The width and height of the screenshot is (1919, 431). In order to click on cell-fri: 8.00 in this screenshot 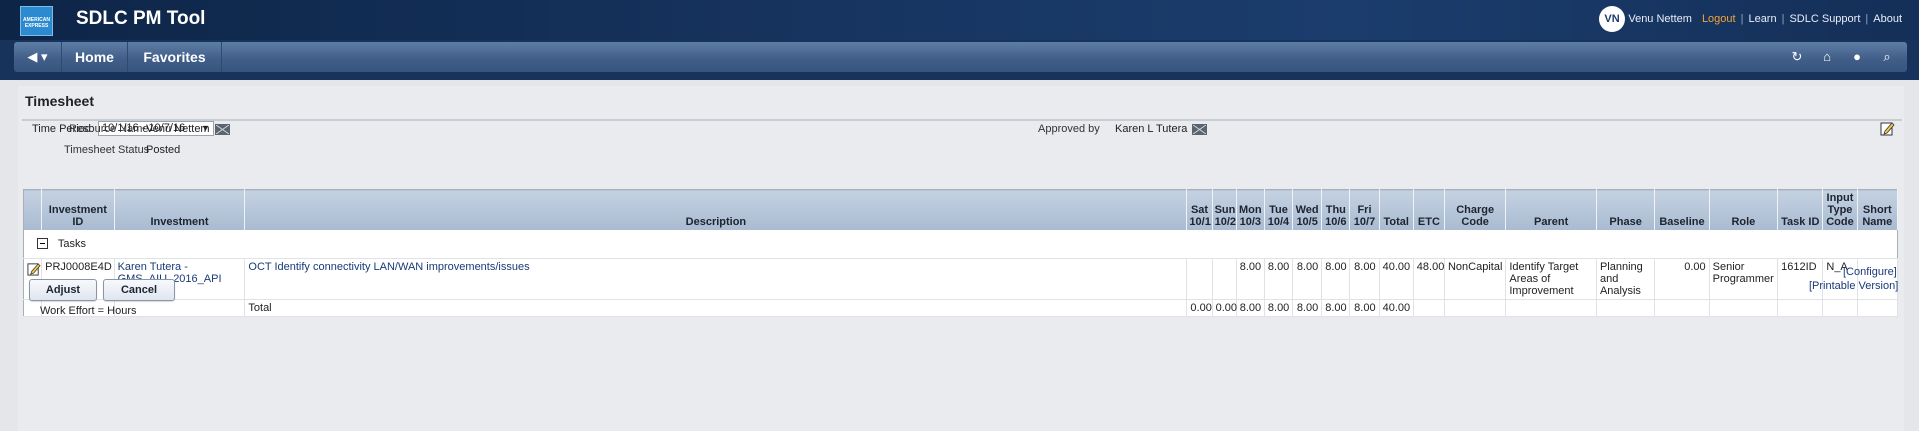, I will do `click(1364, 279)`.